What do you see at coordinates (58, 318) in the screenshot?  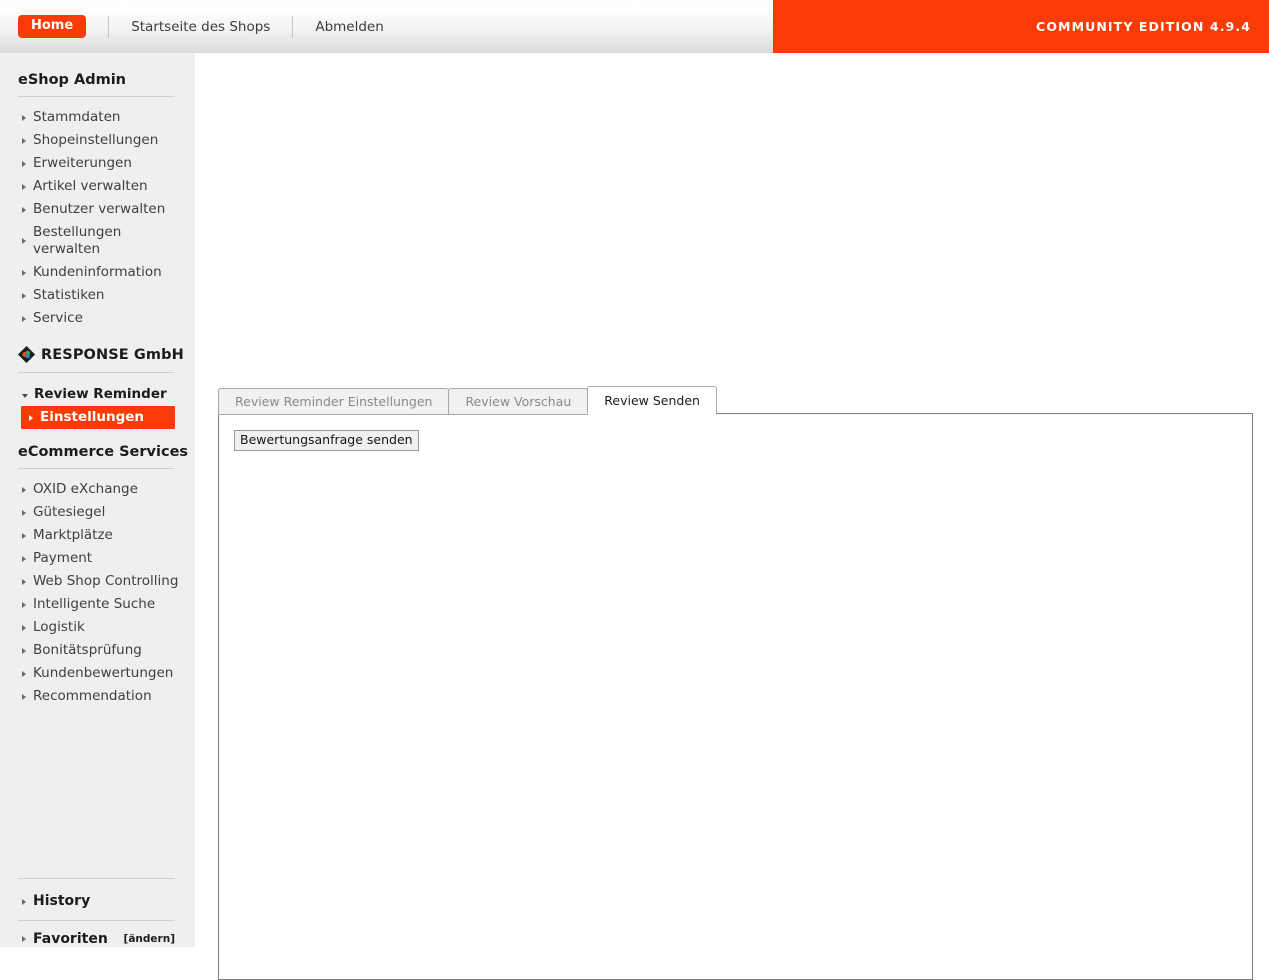 I see `sidebar-item-label: Service` at bounding box center [58, 318].